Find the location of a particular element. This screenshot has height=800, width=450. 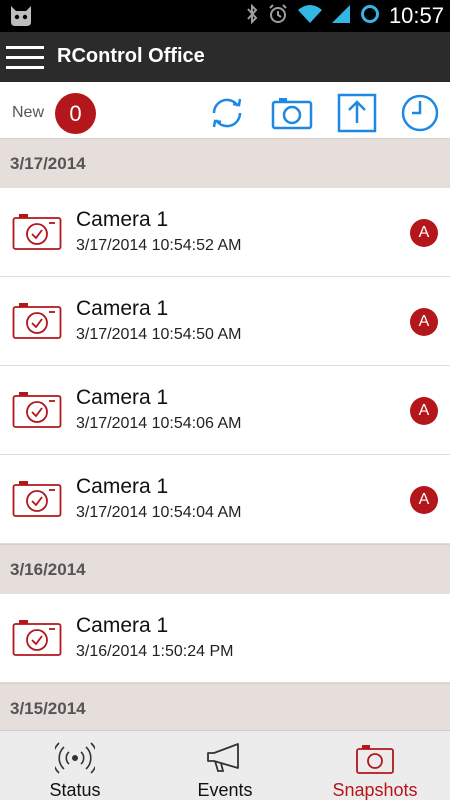

sync-ring-icon is located at coordinates (370, 16).